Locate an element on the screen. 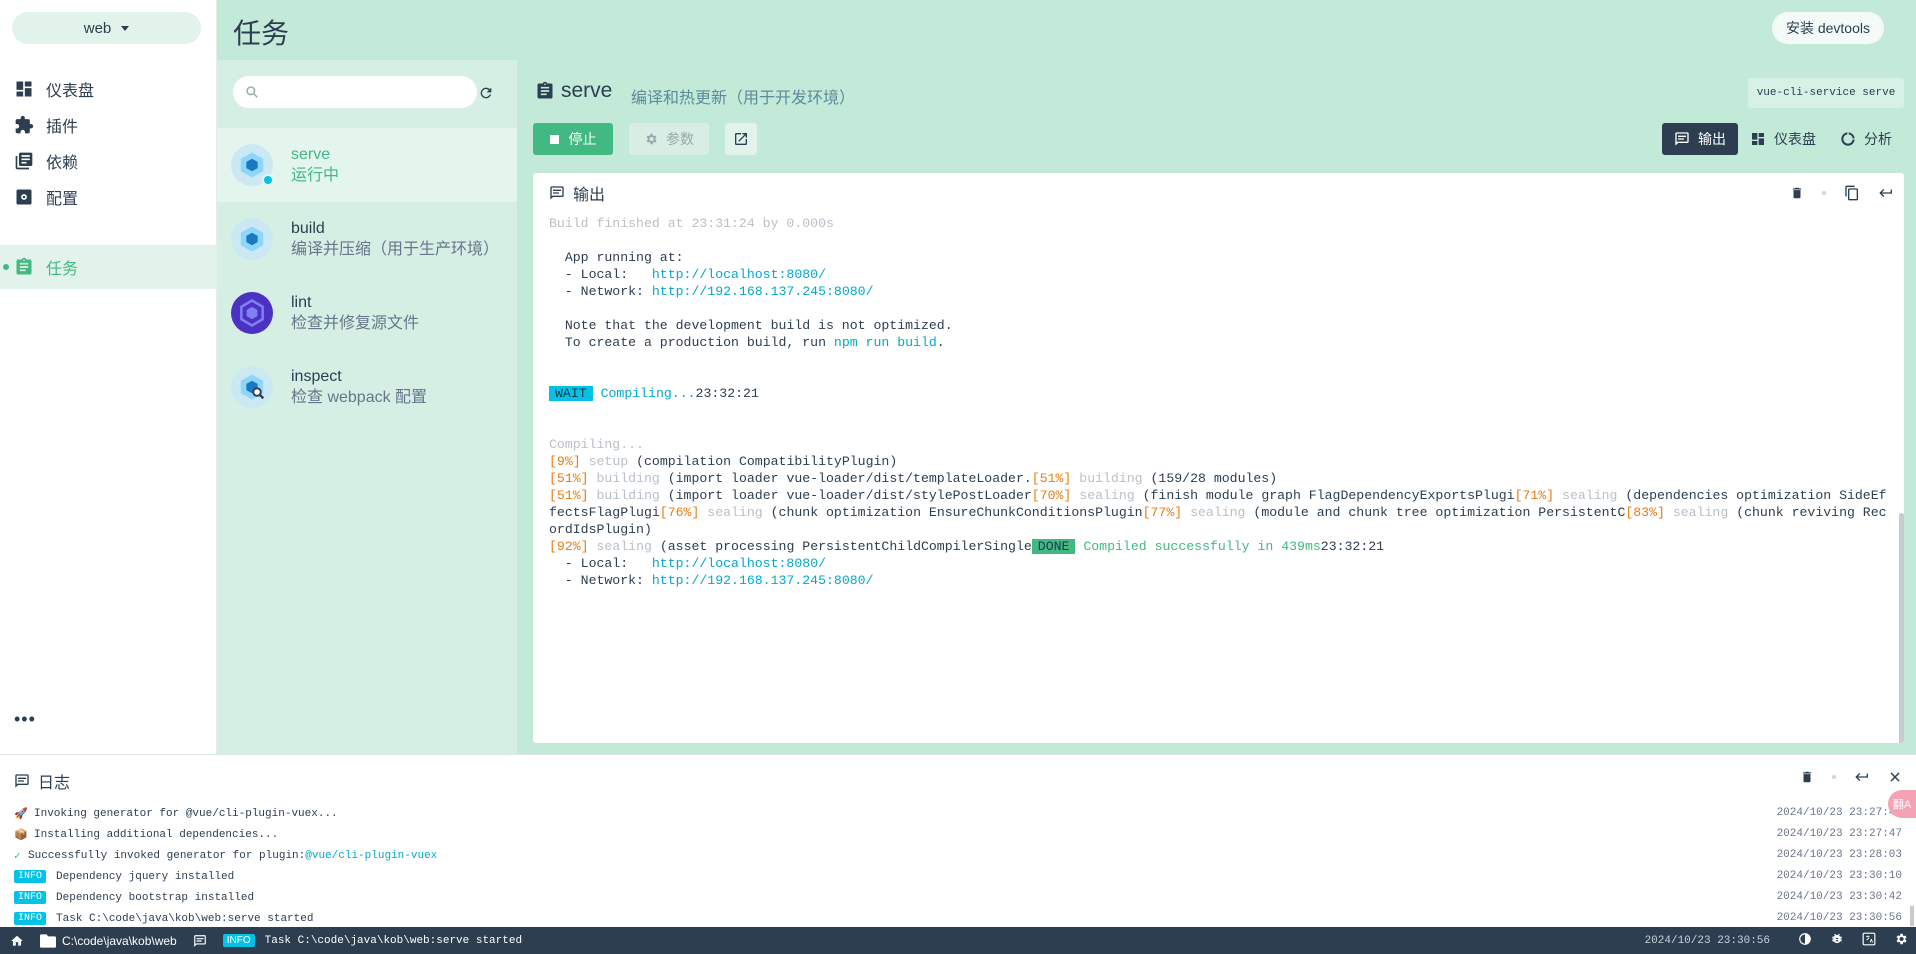  task-item-lint: lint 检查并修复源文件 is located at coordinates (367, 313).